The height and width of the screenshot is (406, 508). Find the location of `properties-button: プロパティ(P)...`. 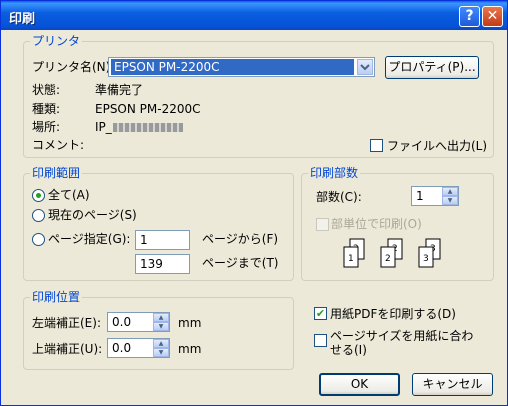

properties-button: プロパティ(P)... is located at coordinates (432, 67).